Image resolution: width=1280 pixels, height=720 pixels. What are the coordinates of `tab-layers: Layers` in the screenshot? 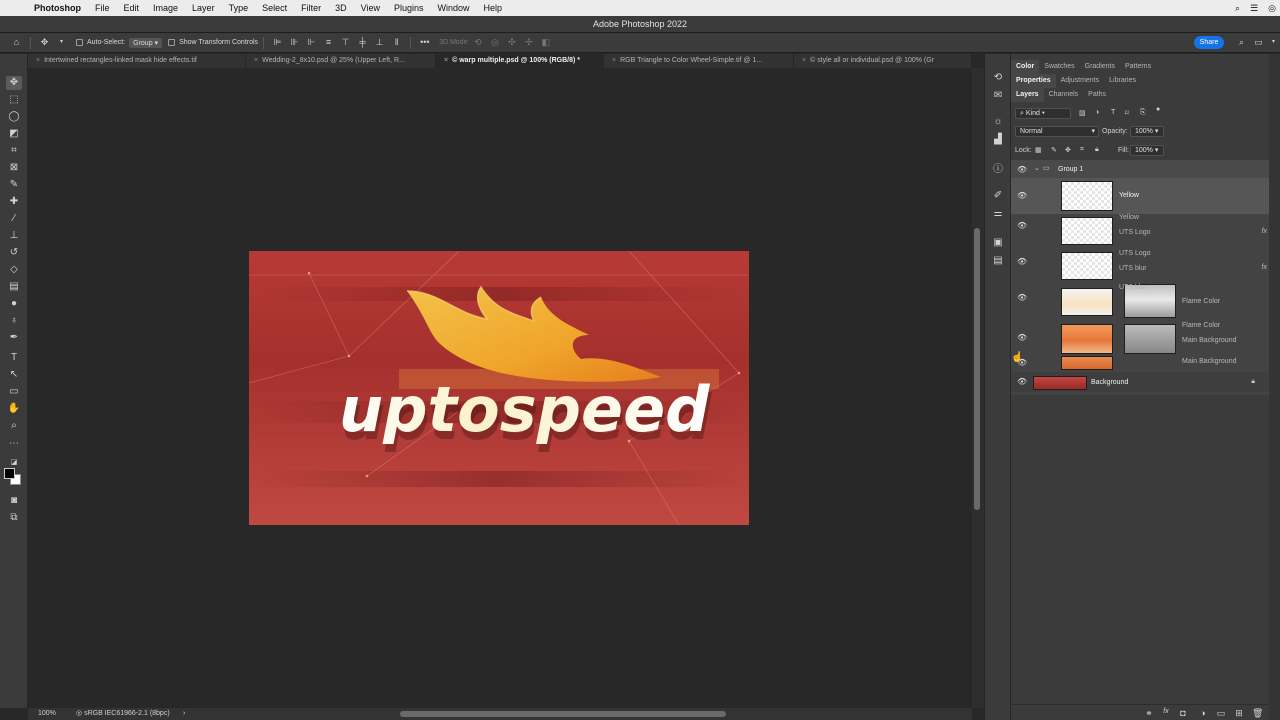 It's located at (1027, 95).